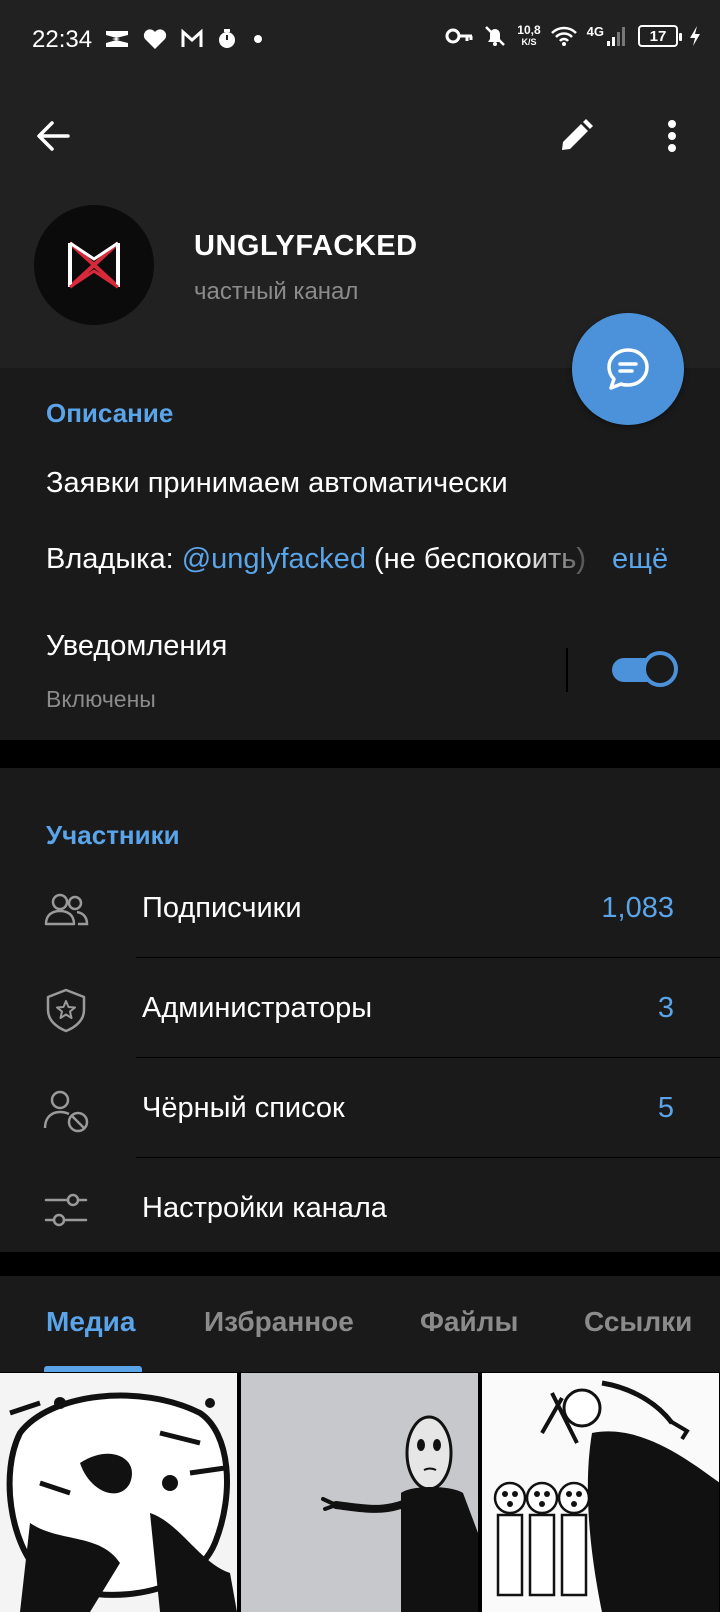 Image resolution: width=720 pixels, height=1612 pixels. Describe the element at coordinates (66, 1010) in the screenshot. I see `admin-shield-icon` at that location.